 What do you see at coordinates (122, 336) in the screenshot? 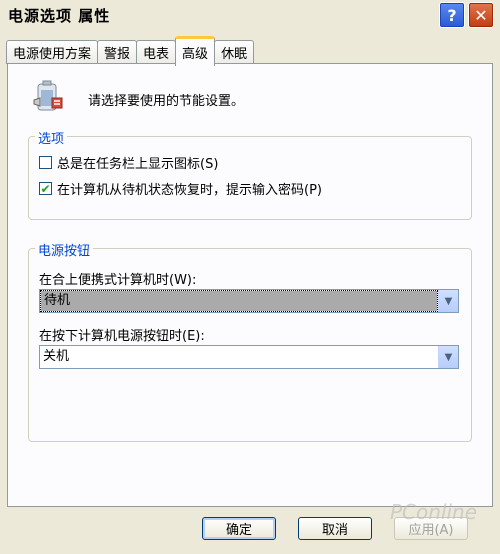
I see `power-button-label: 在按下计算机电源按钮时(E):` at bounding box center [122, 336].